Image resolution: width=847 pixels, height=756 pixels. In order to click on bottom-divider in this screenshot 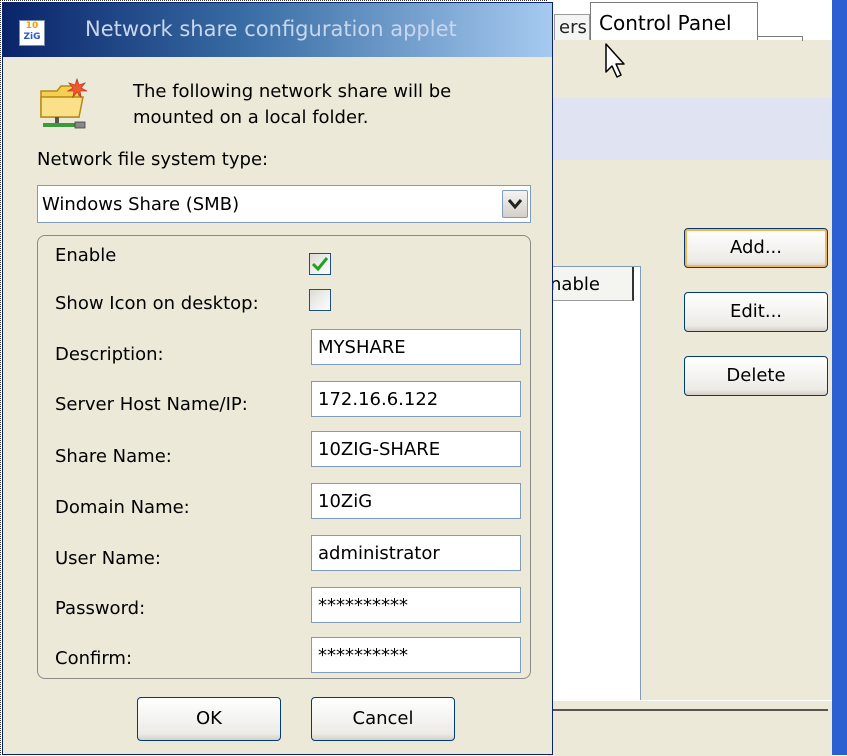, I will do `click(688, 710)`.